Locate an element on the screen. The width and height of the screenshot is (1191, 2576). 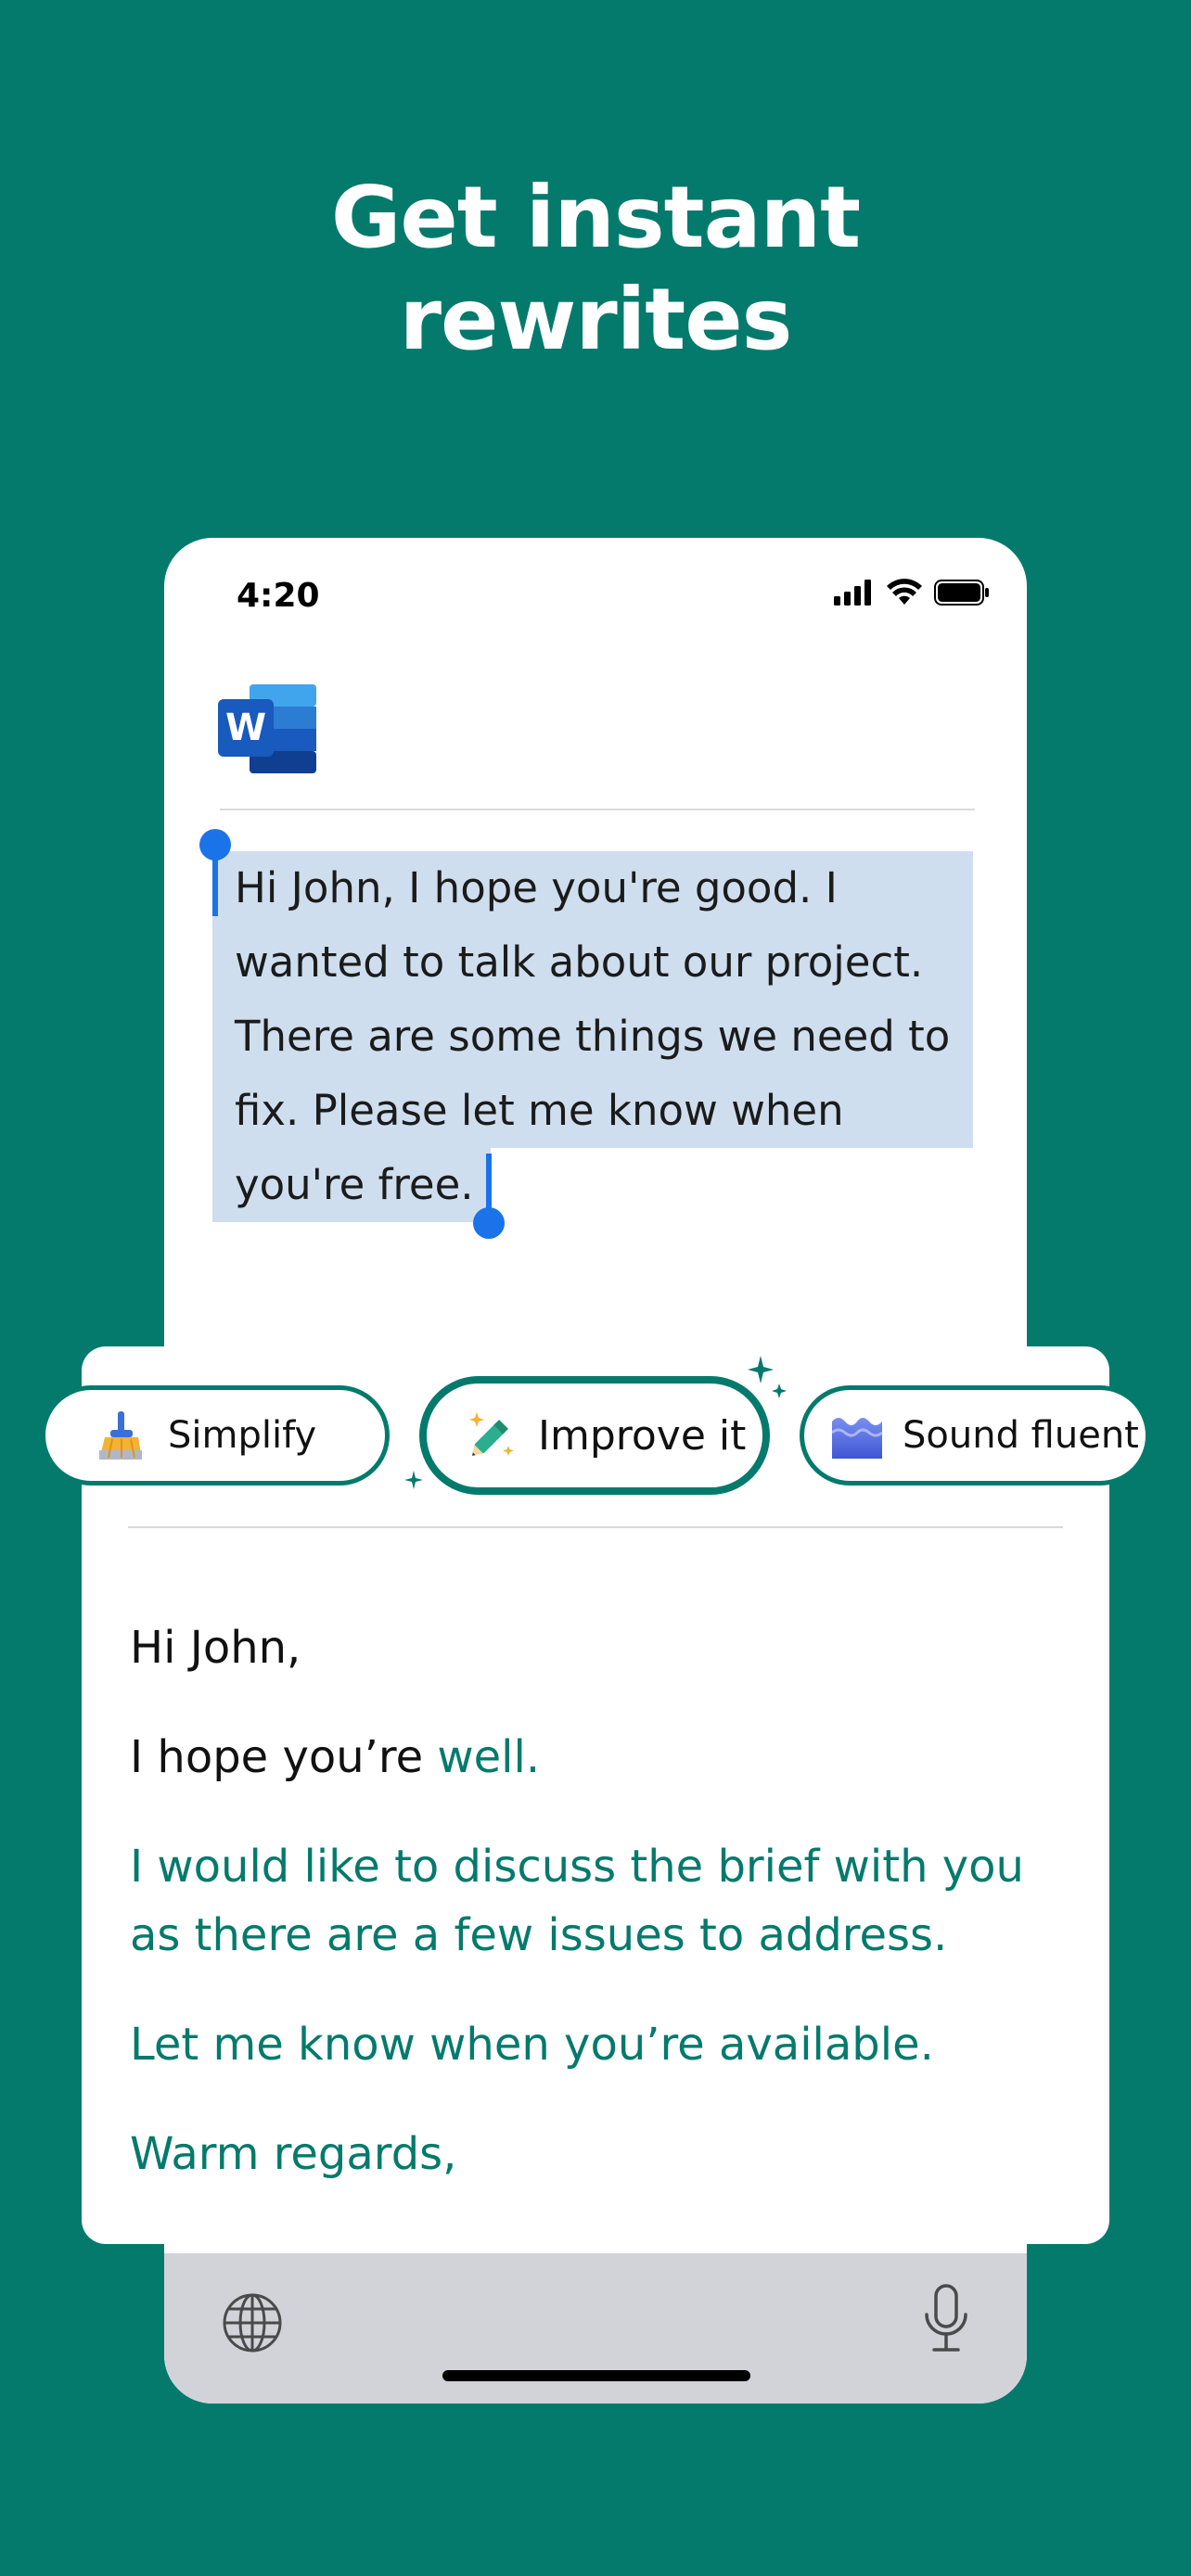
headline-line-1: Get instant is located at coordinates (595, 217).